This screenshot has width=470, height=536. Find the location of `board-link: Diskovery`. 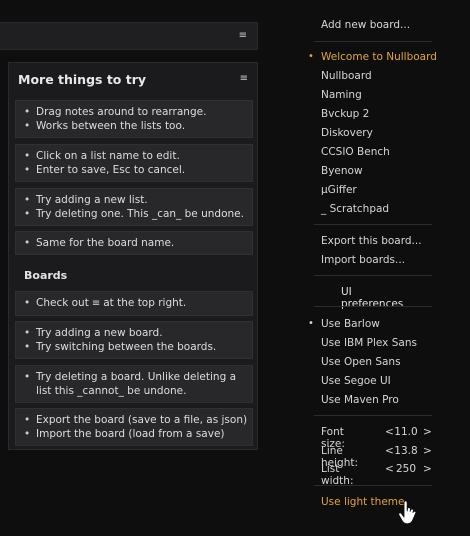

board-link: Diskovery is located at coordinates (347, 133).